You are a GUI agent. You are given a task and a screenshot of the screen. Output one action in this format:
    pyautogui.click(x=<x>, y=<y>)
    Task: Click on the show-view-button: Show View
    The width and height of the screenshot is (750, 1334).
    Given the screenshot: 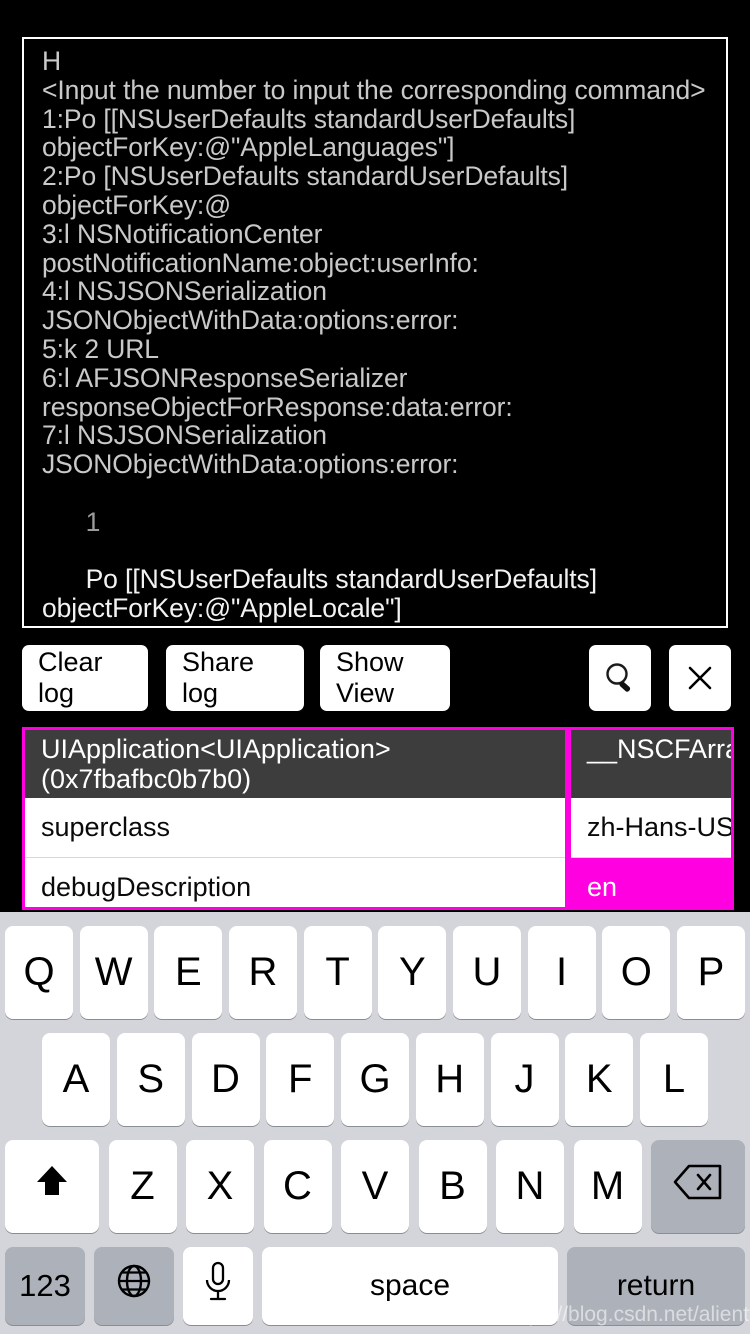 What is the action you would take?
    pyautogui.click(x=385, y=678)
    